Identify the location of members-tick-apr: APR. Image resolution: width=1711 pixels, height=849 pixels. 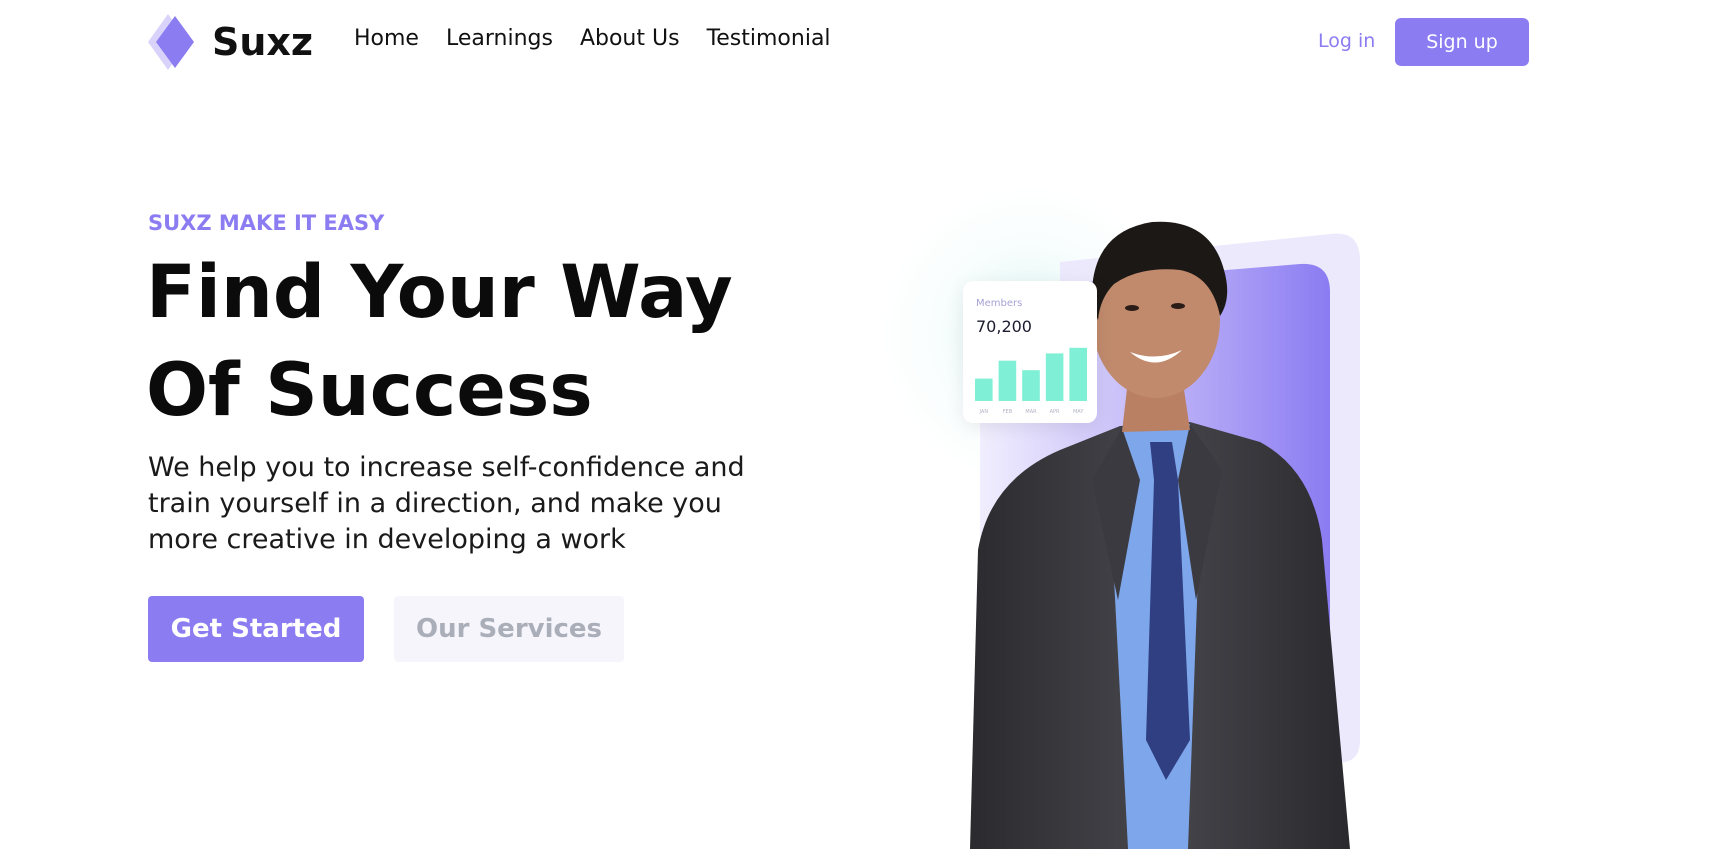
(1055, 412).